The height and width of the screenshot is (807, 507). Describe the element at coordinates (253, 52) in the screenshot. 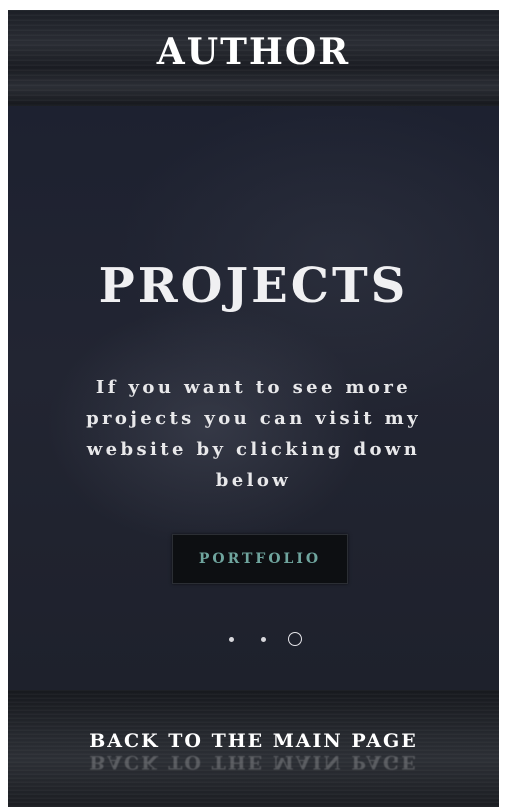

I see `site-title: AUTHOR` at that location.